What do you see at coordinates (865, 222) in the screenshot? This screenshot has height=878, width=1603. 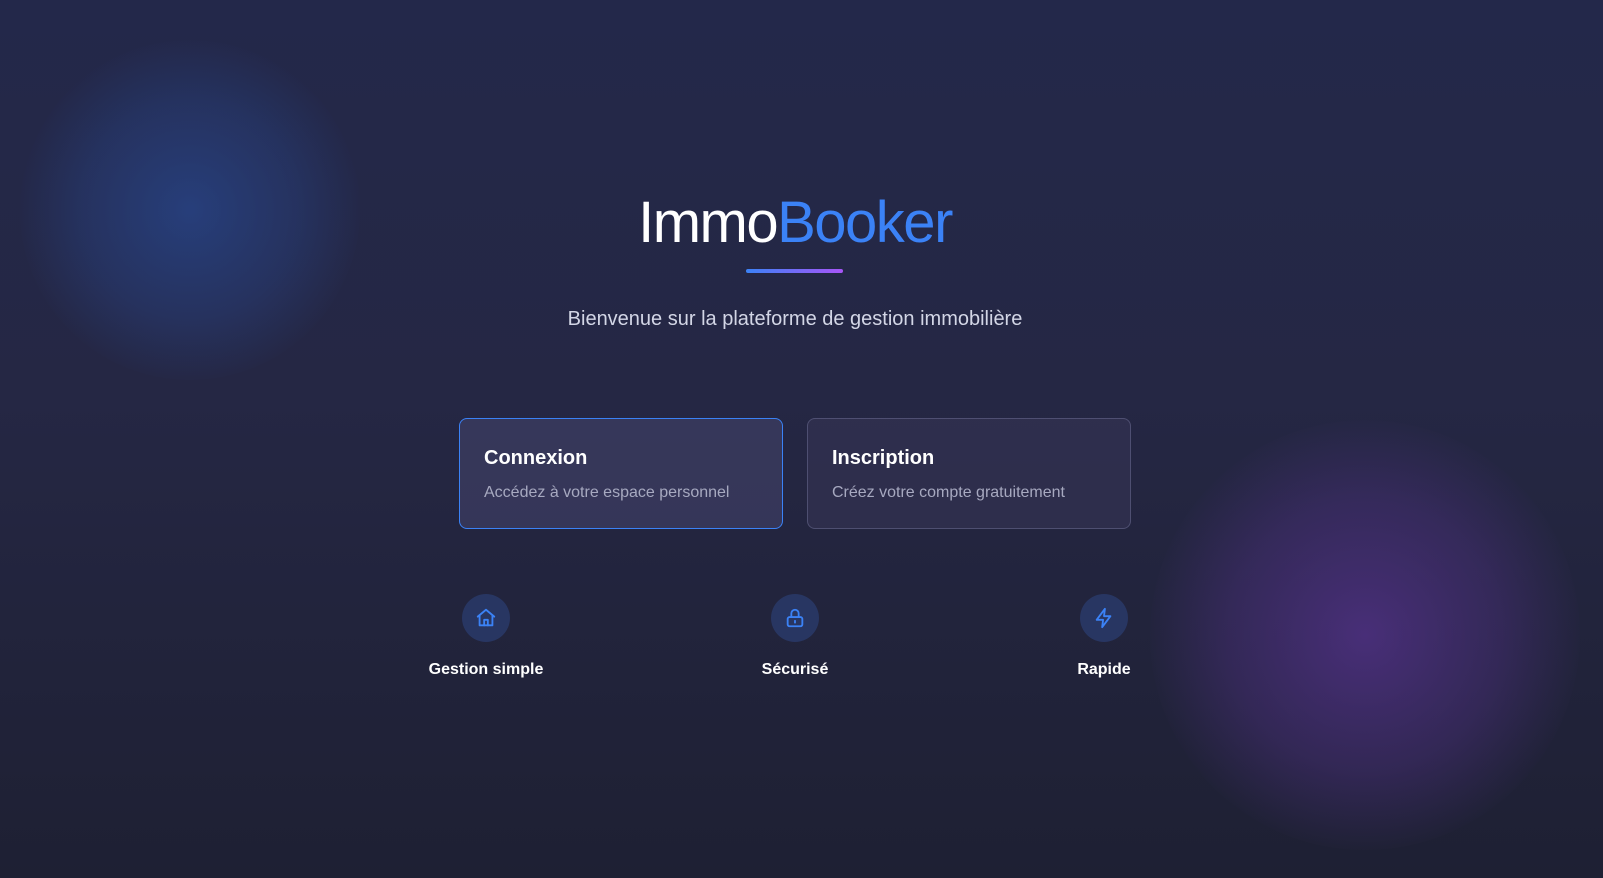 I see `logo-text-booker: Booker` at bounding box center [865, 222].